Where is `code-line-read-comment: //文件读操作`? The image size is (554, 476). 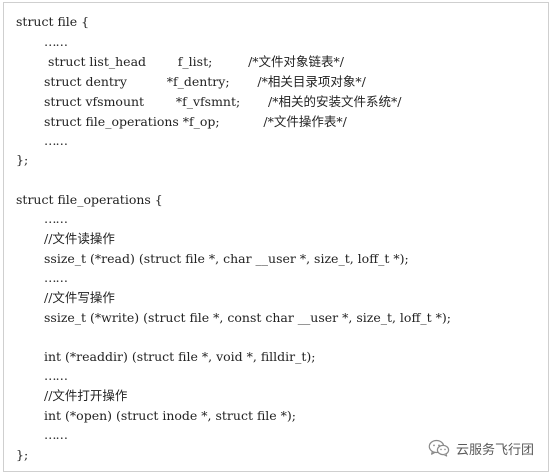
code-line-read-comment: //文件读操作 is located at coordinates (79, 238).